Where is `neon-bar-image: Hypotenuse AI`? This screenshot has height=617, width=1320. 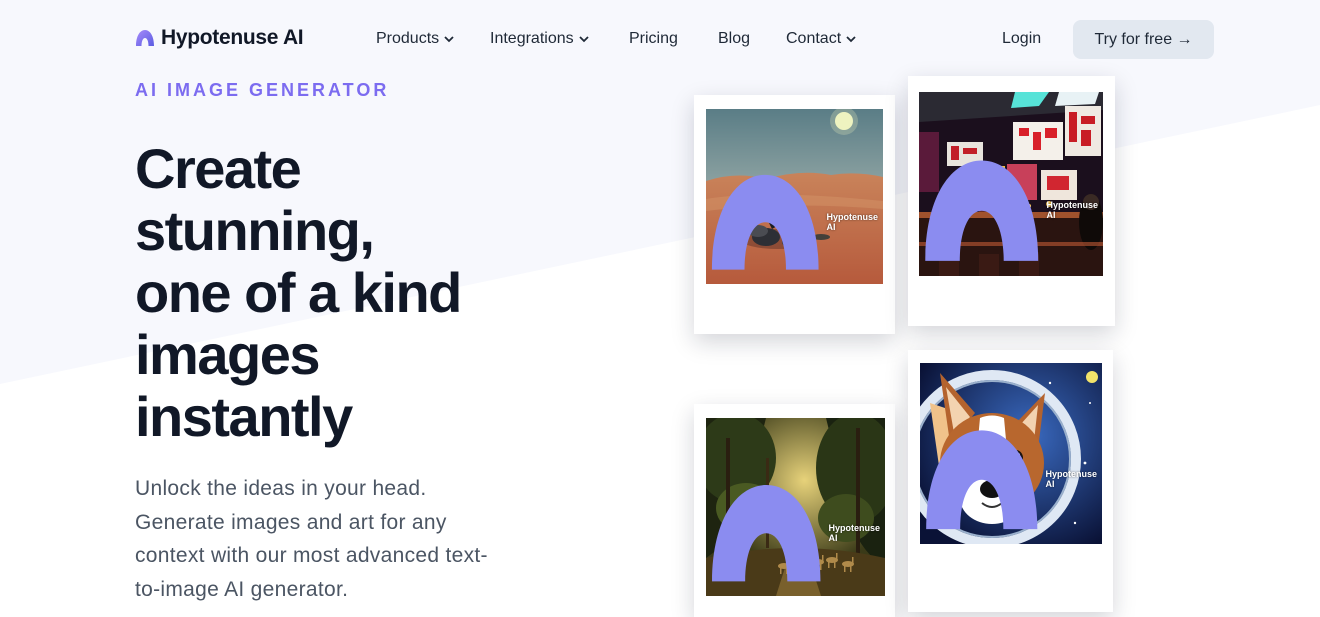 neon-bar-image: Hypotenuse AI is located at coordinates (1011, 184).